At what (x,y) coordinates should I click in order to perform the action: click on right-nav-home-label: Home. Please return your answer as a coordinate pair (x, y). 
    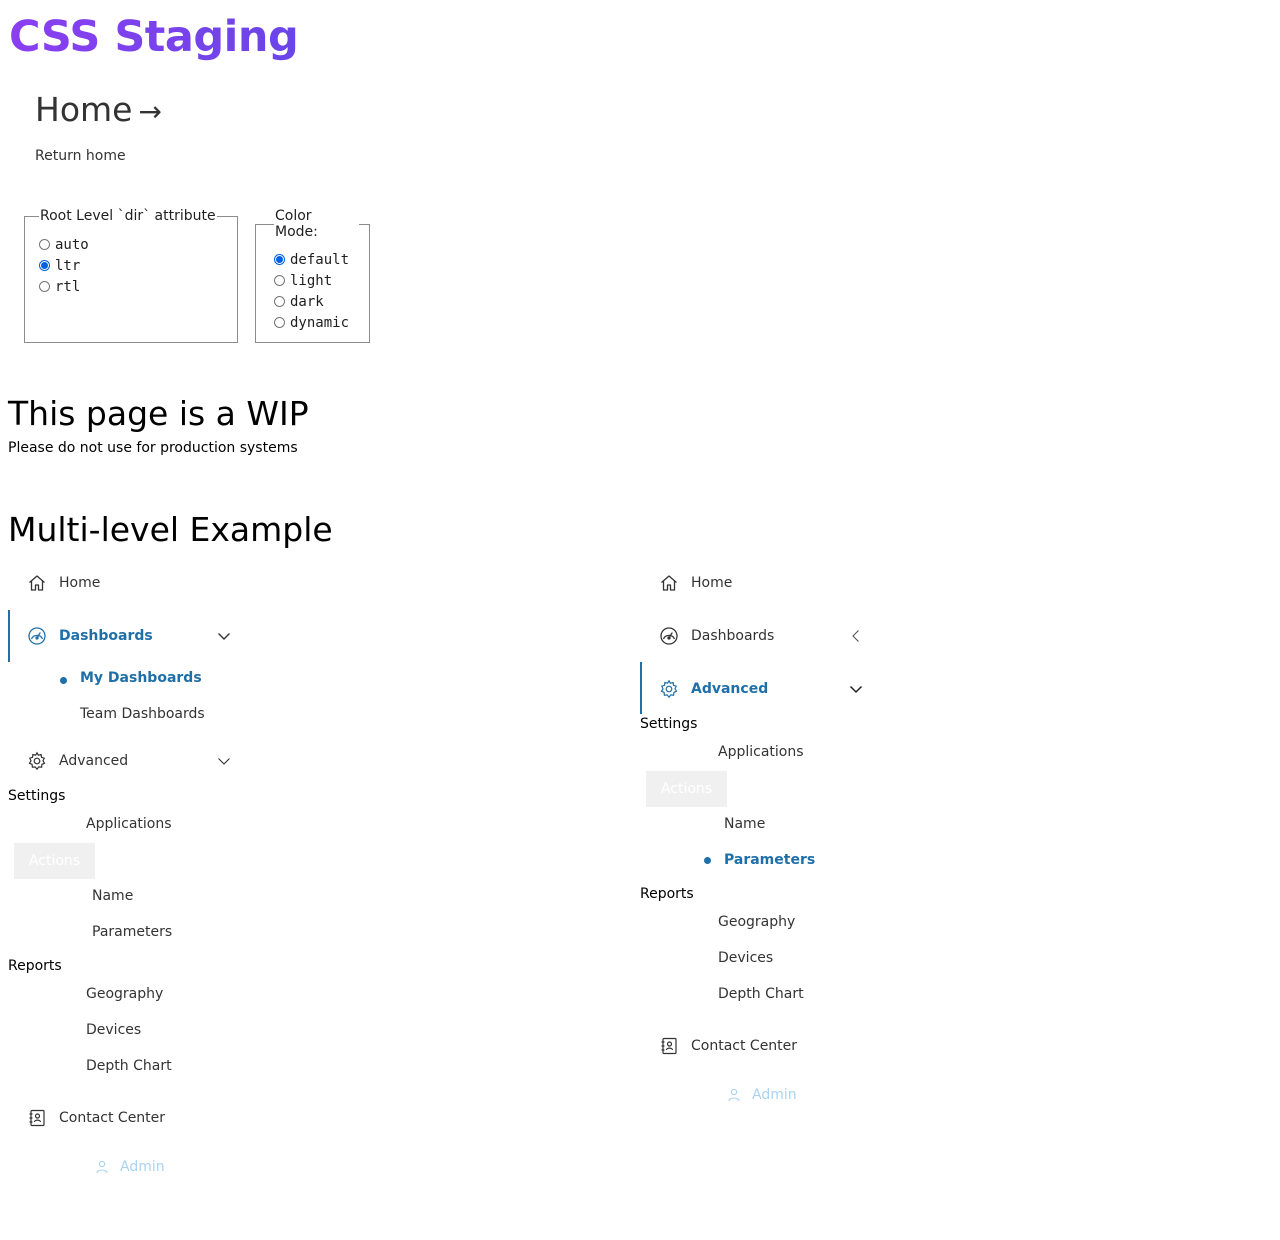
    Looking at the image, I should click on (712, 583).